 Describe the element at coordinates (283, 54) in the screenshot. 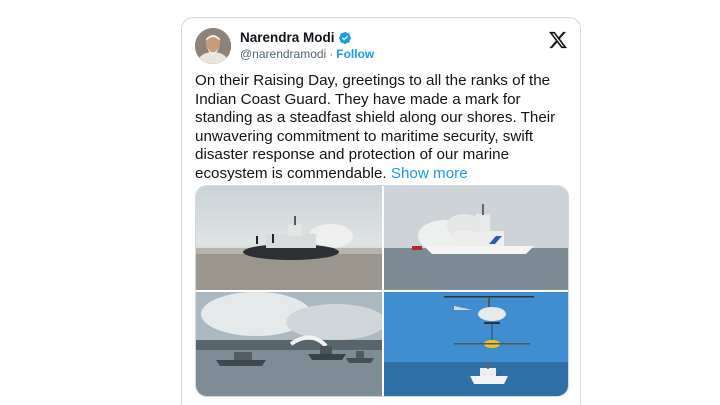

I see `author-handle: @narendramodi` at that location.